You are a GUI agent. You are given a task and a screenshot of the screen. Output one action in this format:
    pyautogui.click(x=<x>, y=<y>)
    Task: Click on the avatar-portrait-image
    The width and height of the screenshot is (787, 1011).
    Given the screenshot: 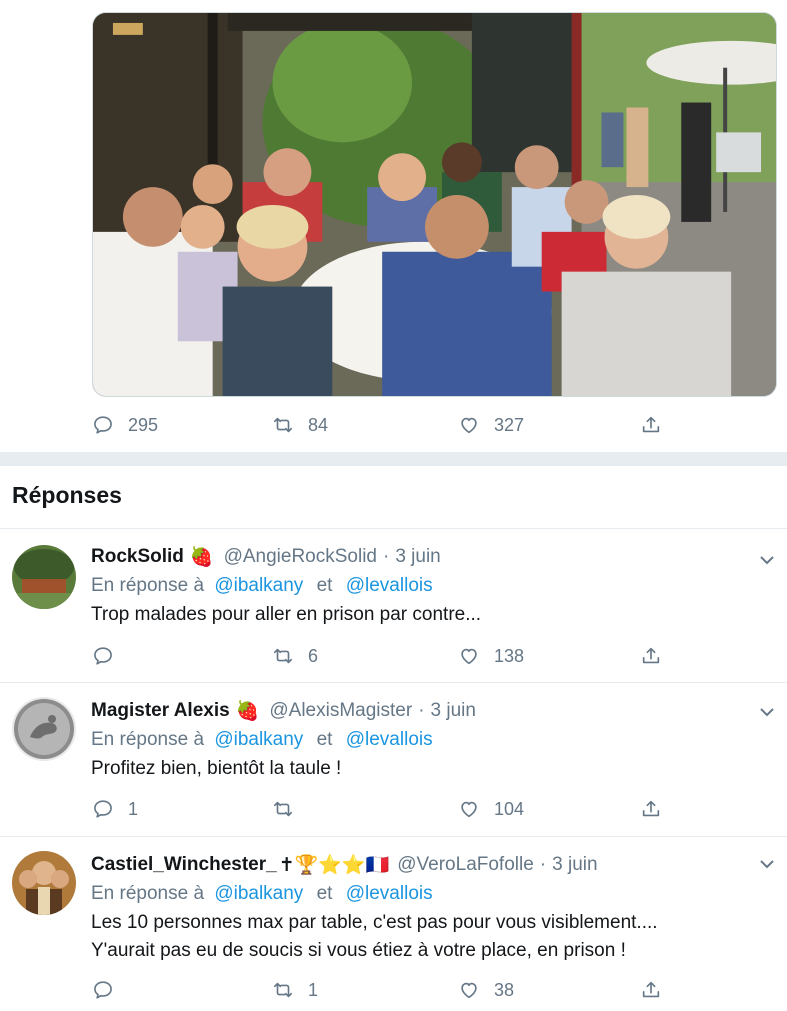 What is the action you would take?
    pyautogui.click(x=44, y=883)
    